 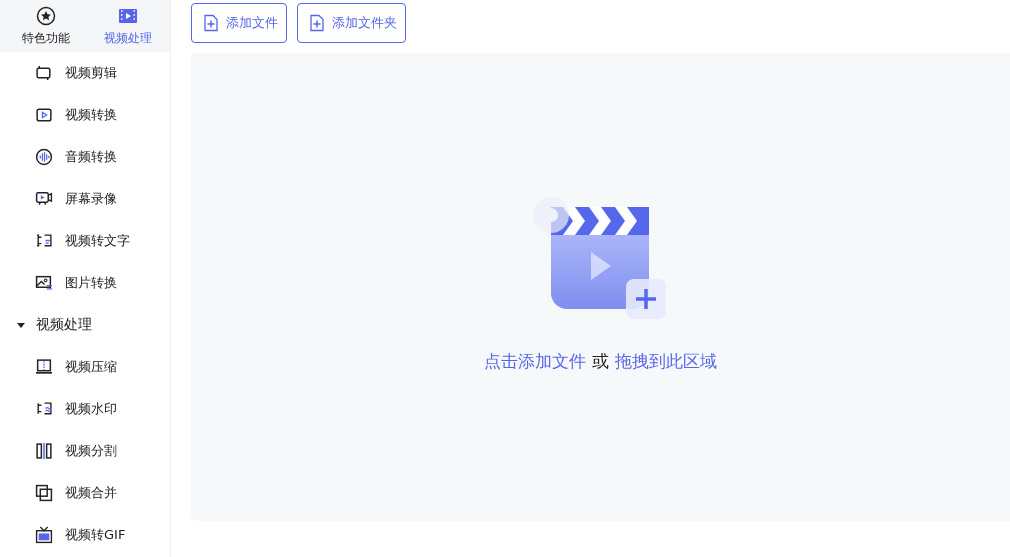 What do you see at coordinates (85, 493) in the screenshot?
I see `sidebar-item: 视频合并` at bounding box center [85, 493].